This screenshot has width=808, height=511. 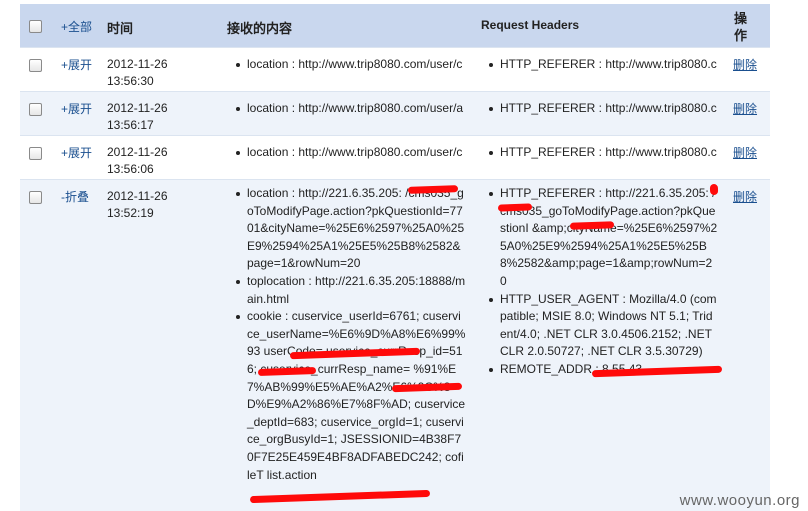 I want to click on column-header-request-headers: Request Headers, so click(x=530, y=25).